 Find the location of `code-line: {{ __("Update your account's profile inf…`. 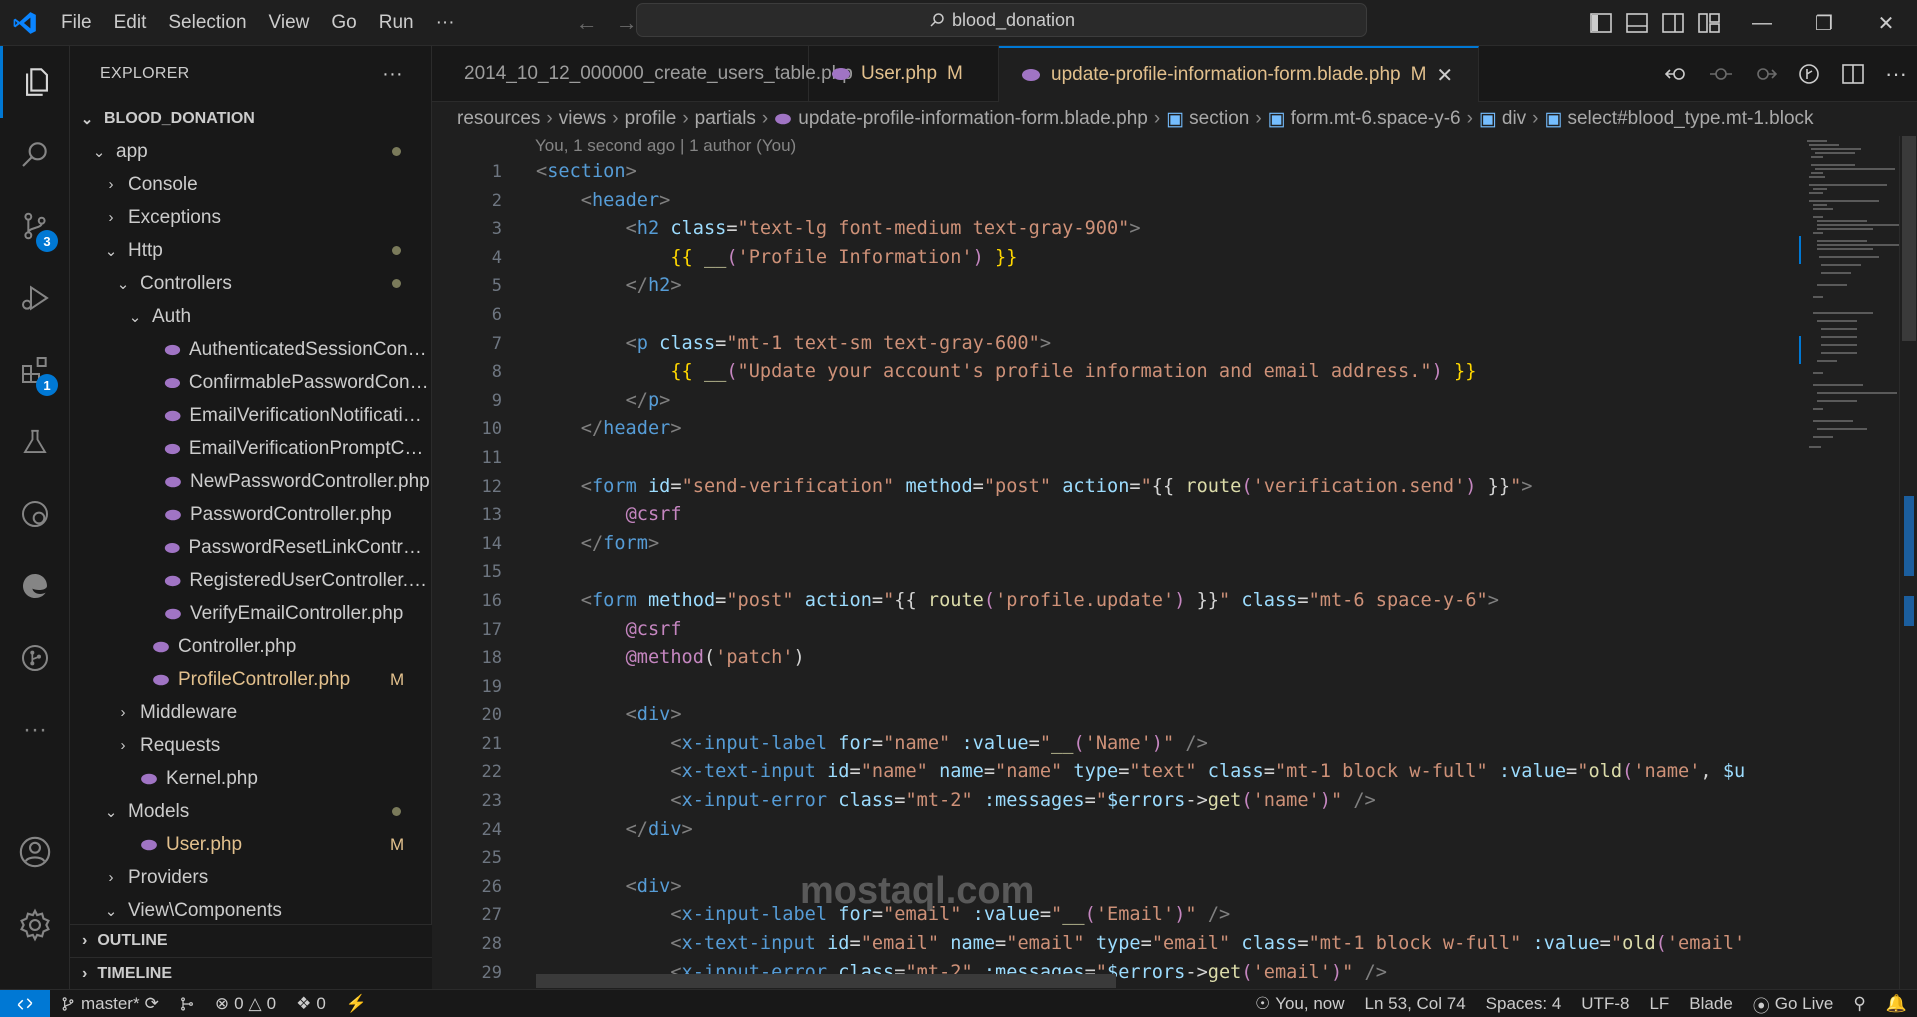

code-line: {{ __("Update your account's profile inf… is located at coordinates (1206, 372).